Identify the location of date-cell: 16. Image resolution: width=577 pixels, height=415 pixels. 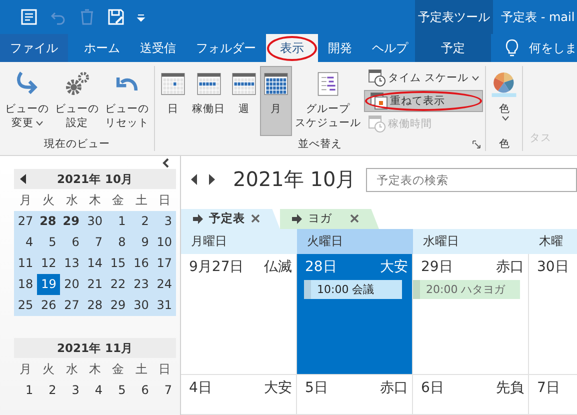
(141, 263).